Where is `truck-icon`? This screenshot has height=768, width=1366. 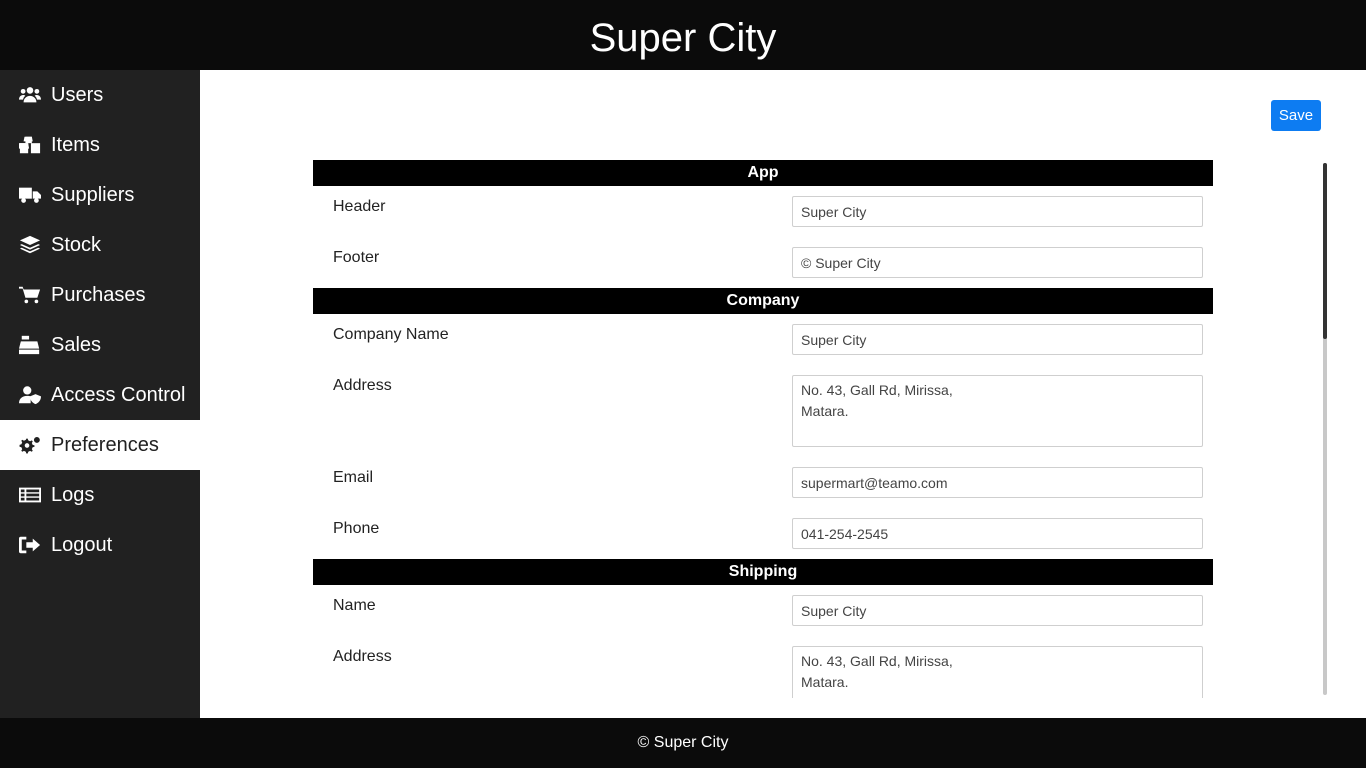
truck-icon is located at coordinates (32, 195).